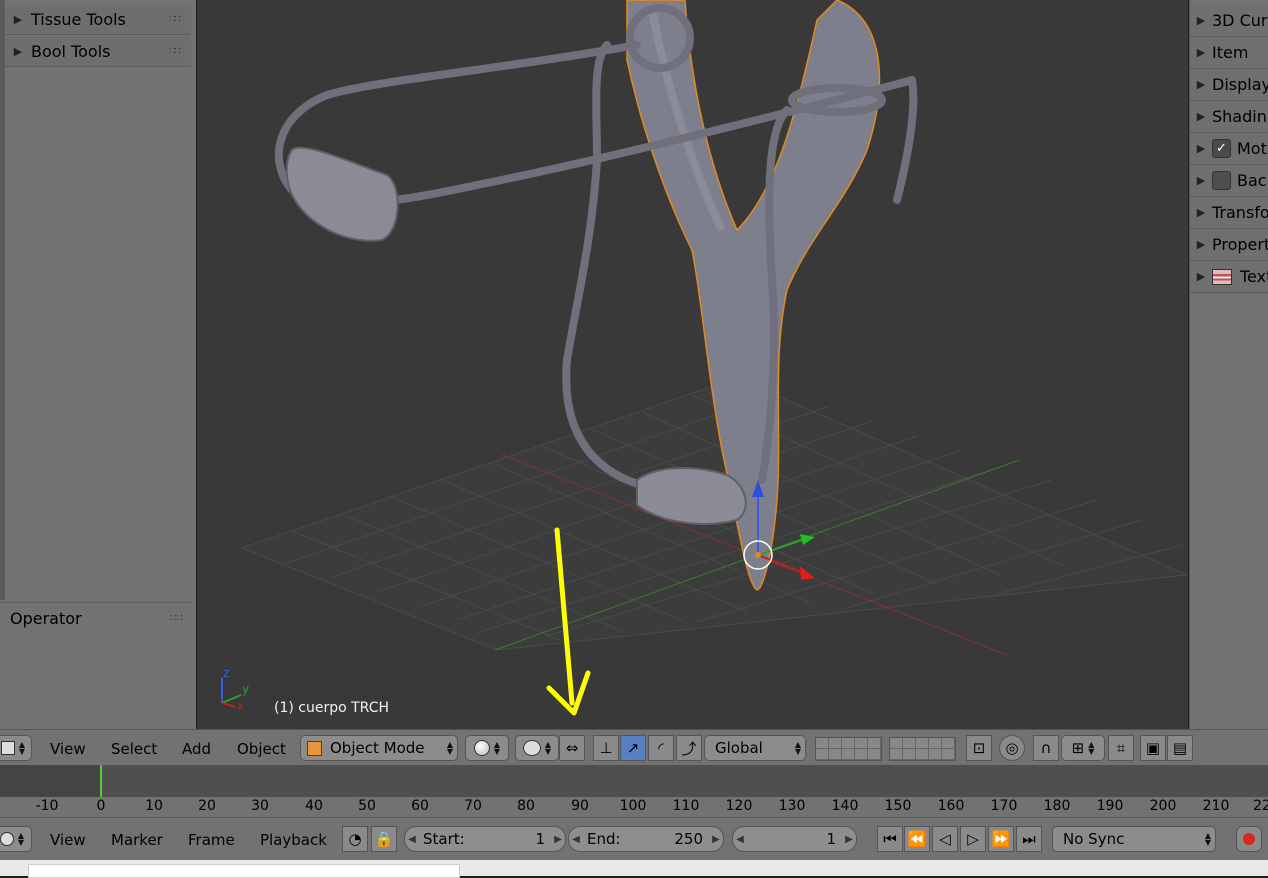 This screenshot has height=878, width=1268. What do you see at coordinates (890, 839) in the screenshot?
I see `jump-to-start-icon: ⏮` at bounding box center [890, 839].